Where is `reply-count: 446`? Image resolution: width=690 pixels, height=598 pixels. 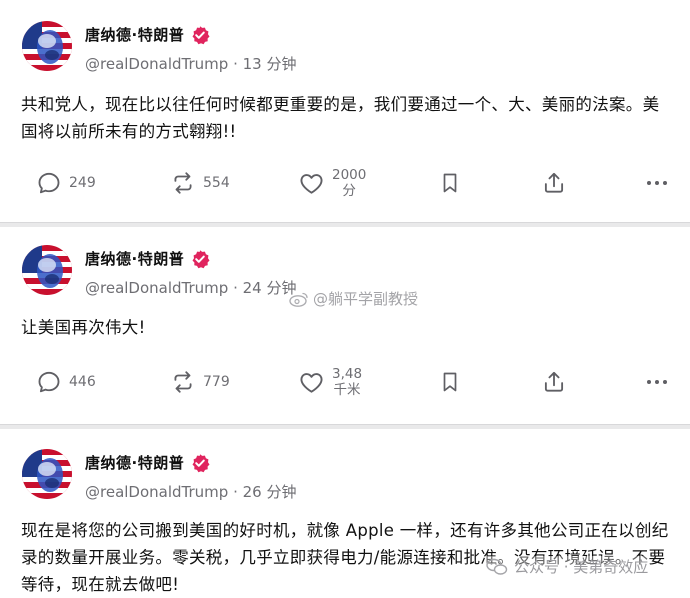 reply-count: 446 is located at coordinates (82, 382).